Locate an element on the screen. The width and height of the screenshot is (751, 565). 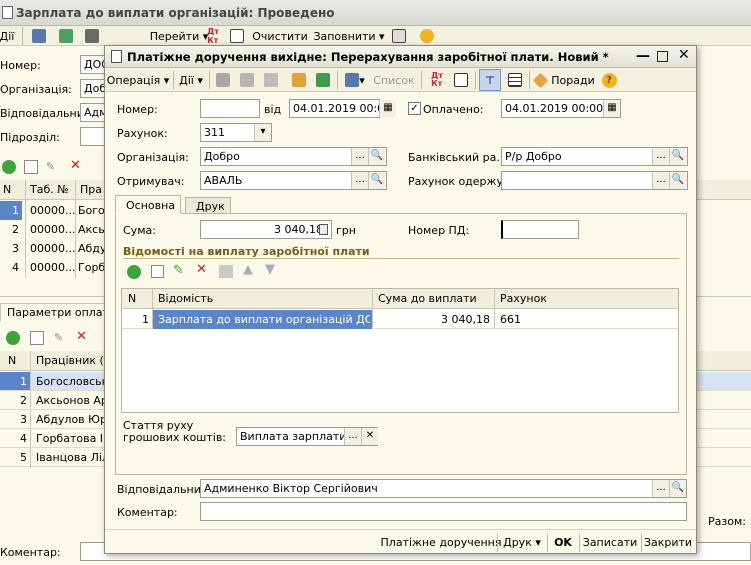
bg-number-field: ДО0 is located at coordinates (93, 64).